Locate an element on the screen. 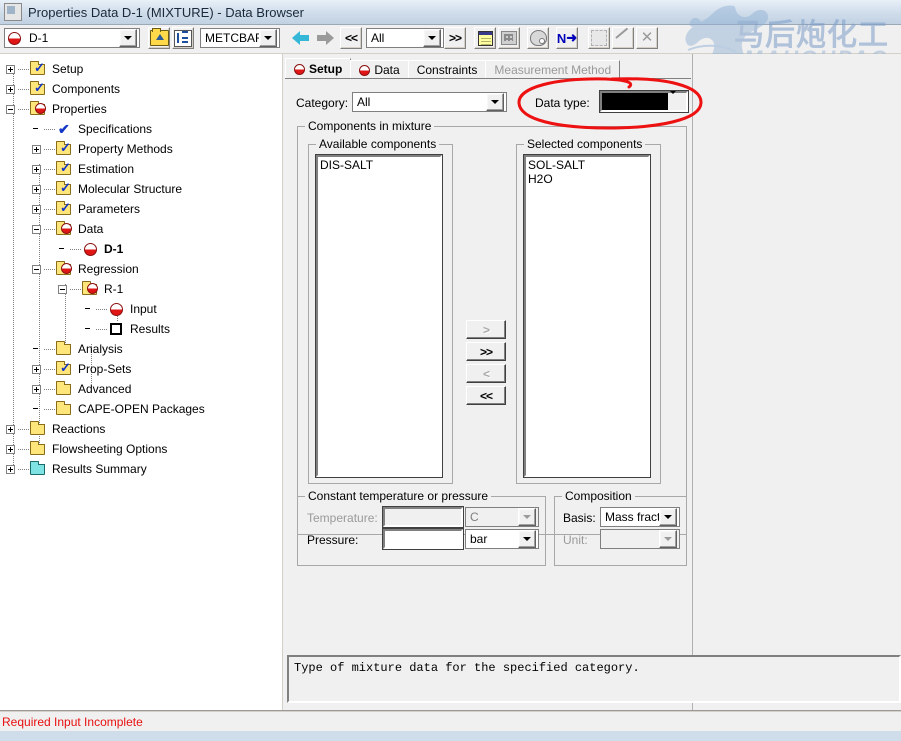  list-item: SOL-SALT is located at coordinates (588, 165).